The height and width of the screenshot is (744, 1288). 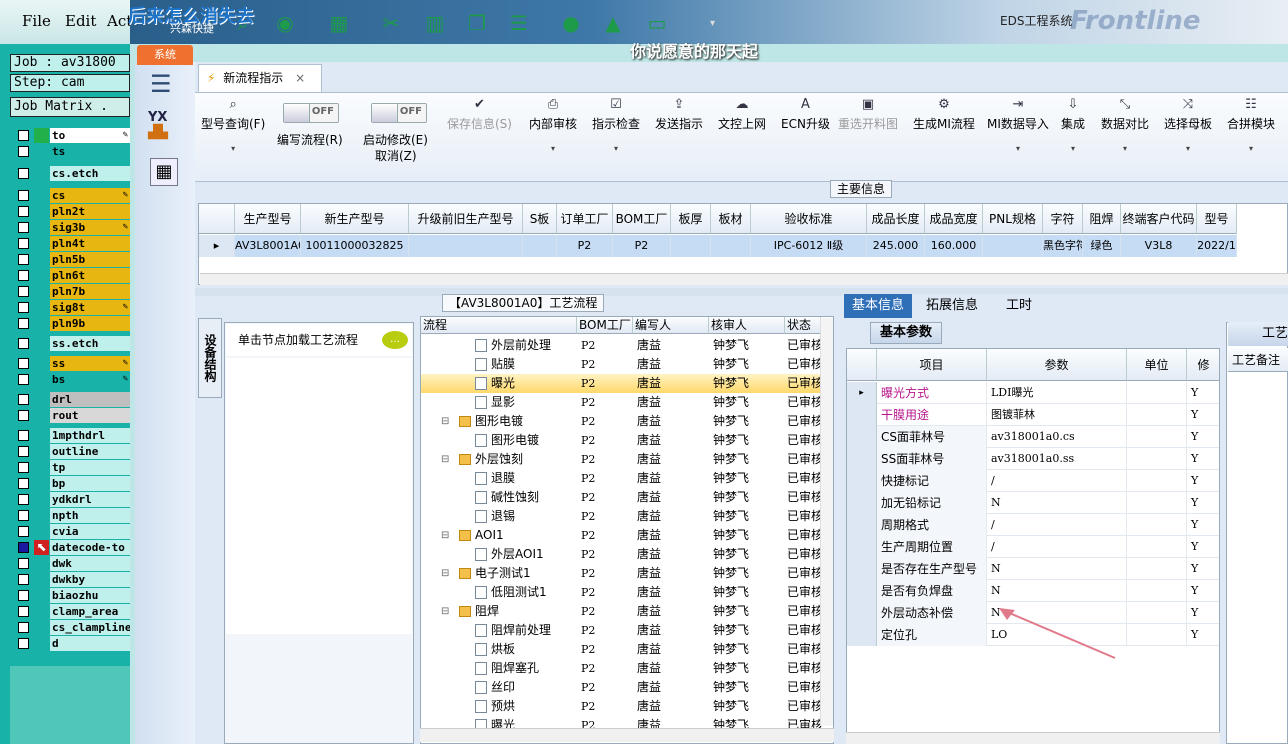 What do you see at coordinates (72, 451) in the screenshot?
I see `layer-row: outline` at bounding box center [72, 451].